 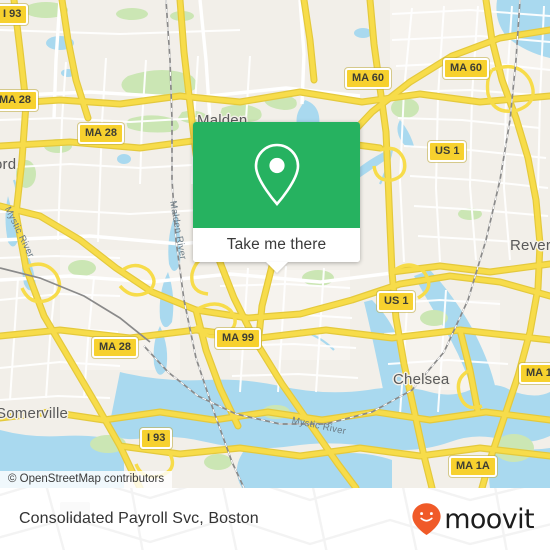 What do you see at coordinates (534, 373) in the screenshot?
I see `highway-shield-ma1a-east: MA 1A` at bounding box center [534, 373].